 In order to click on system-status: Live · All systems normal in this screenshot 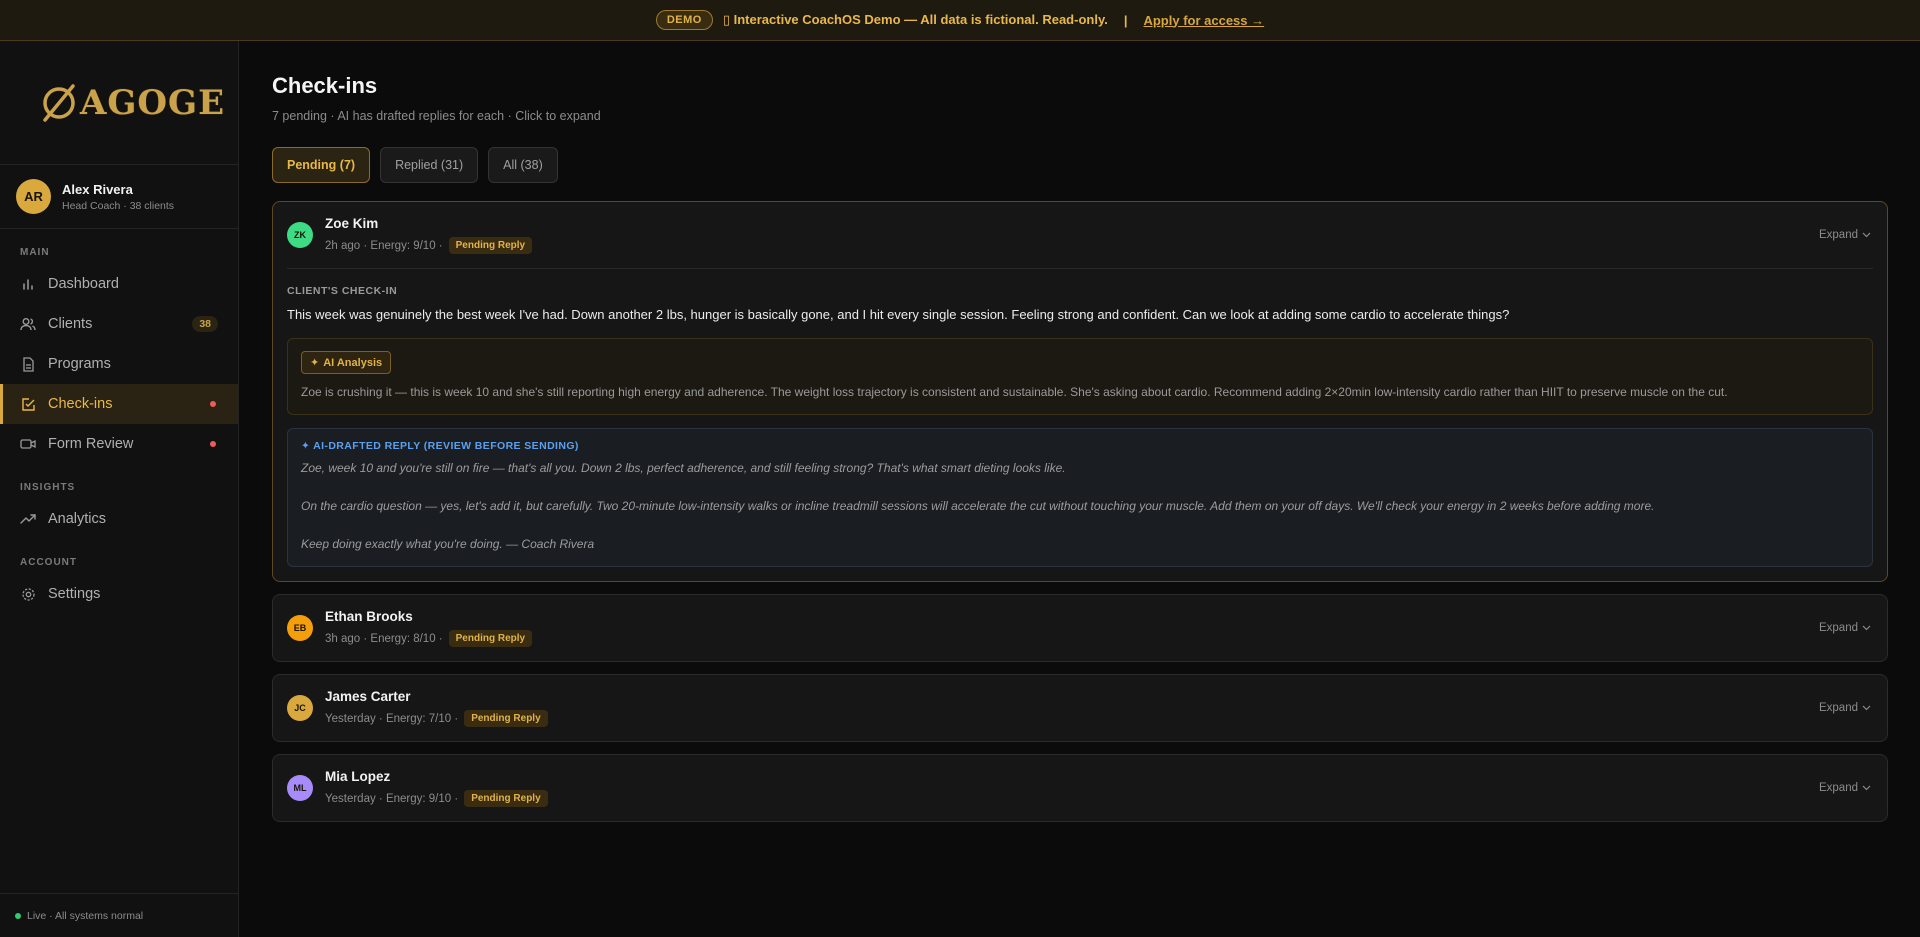, I will do `click(119, 915)`.